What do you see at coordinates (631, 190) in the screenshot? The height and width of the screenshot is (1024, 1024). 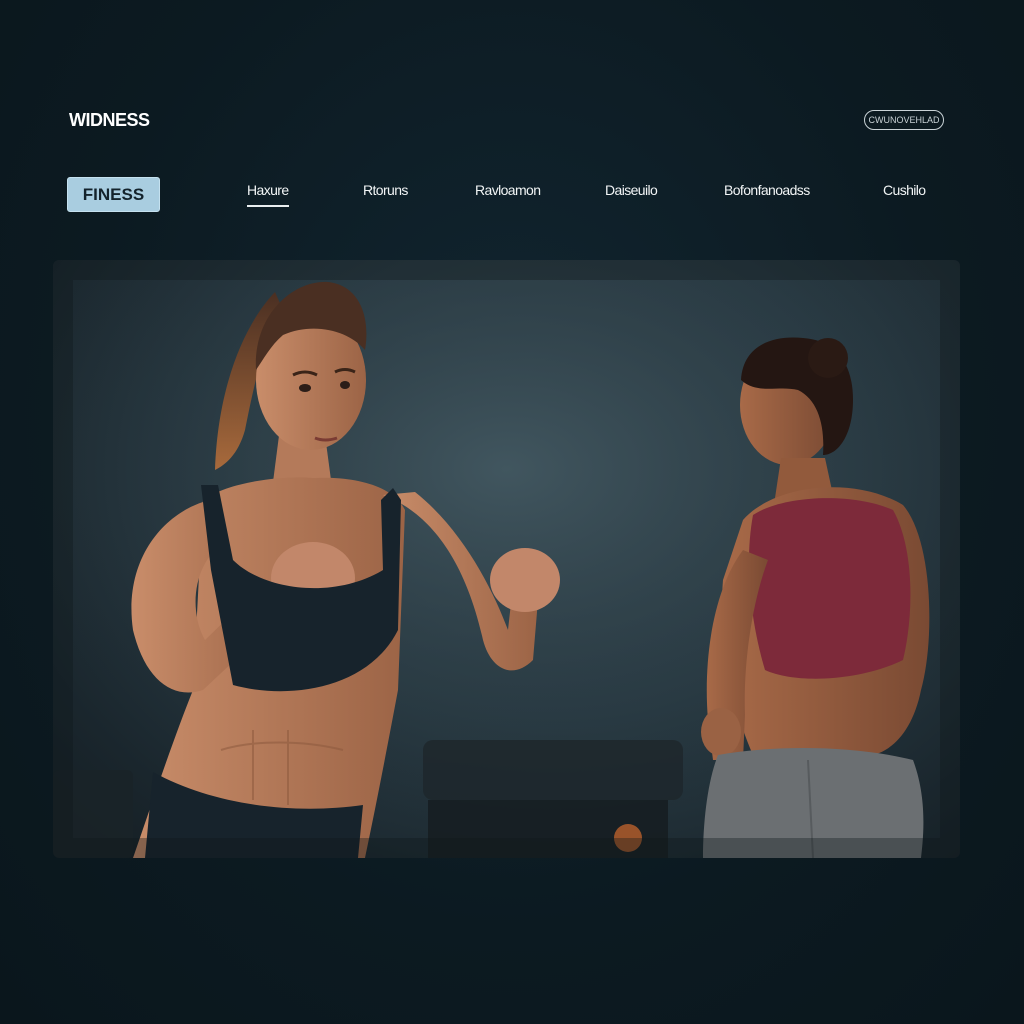 I see `nav-item-schedule: Daiseuilo` at bounding box center [631, 190].